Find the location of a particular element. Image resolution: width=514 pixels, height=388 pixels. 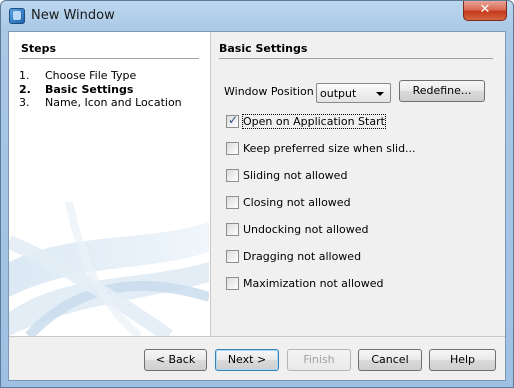

settings-divider is located at coordinates (356, 58).